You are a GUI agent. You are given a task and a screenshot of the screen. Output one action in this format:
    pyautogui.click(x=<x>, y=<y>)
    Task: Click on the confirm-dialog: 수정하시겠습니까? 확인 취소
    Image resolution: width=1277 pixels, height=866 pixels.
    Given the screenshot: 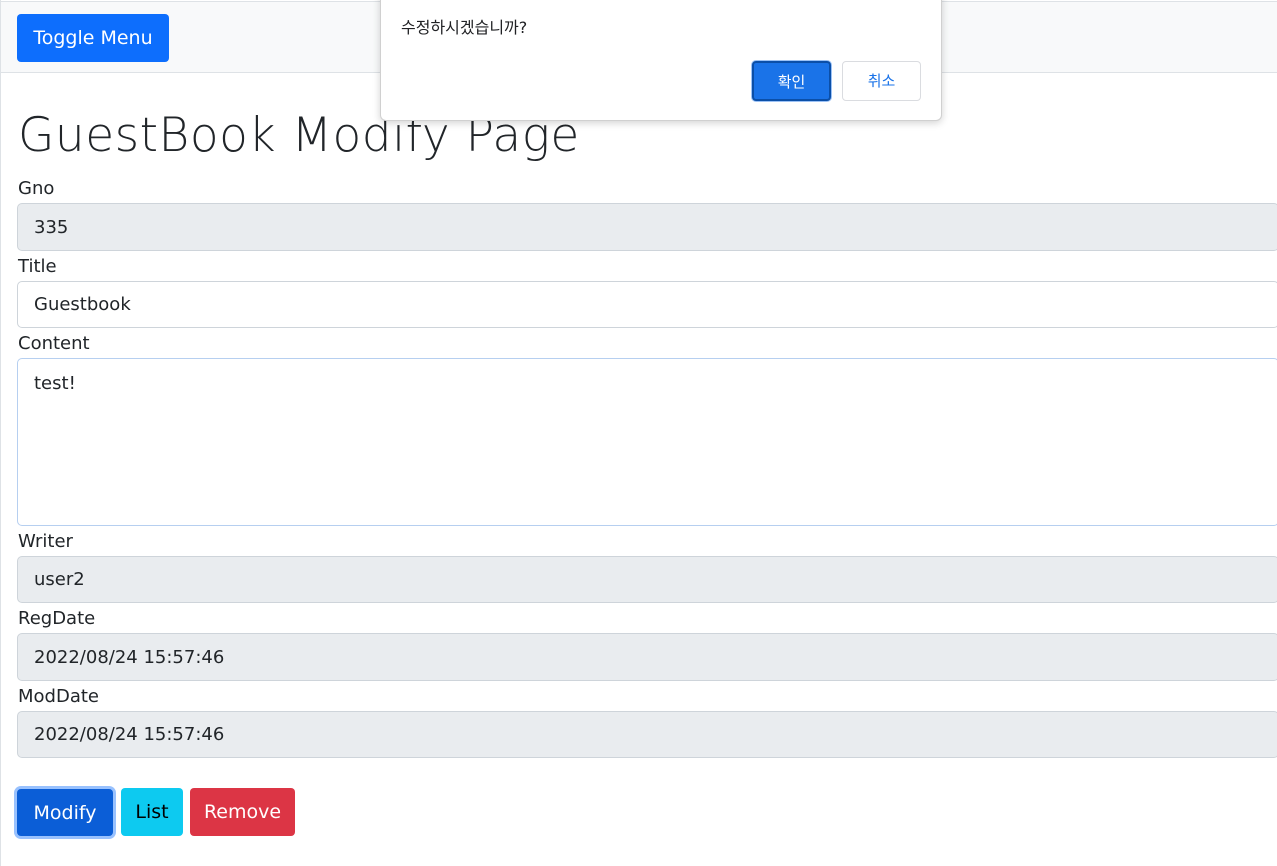 What is the action you would take?
    pyautogui.click(x=661, y=60)
    